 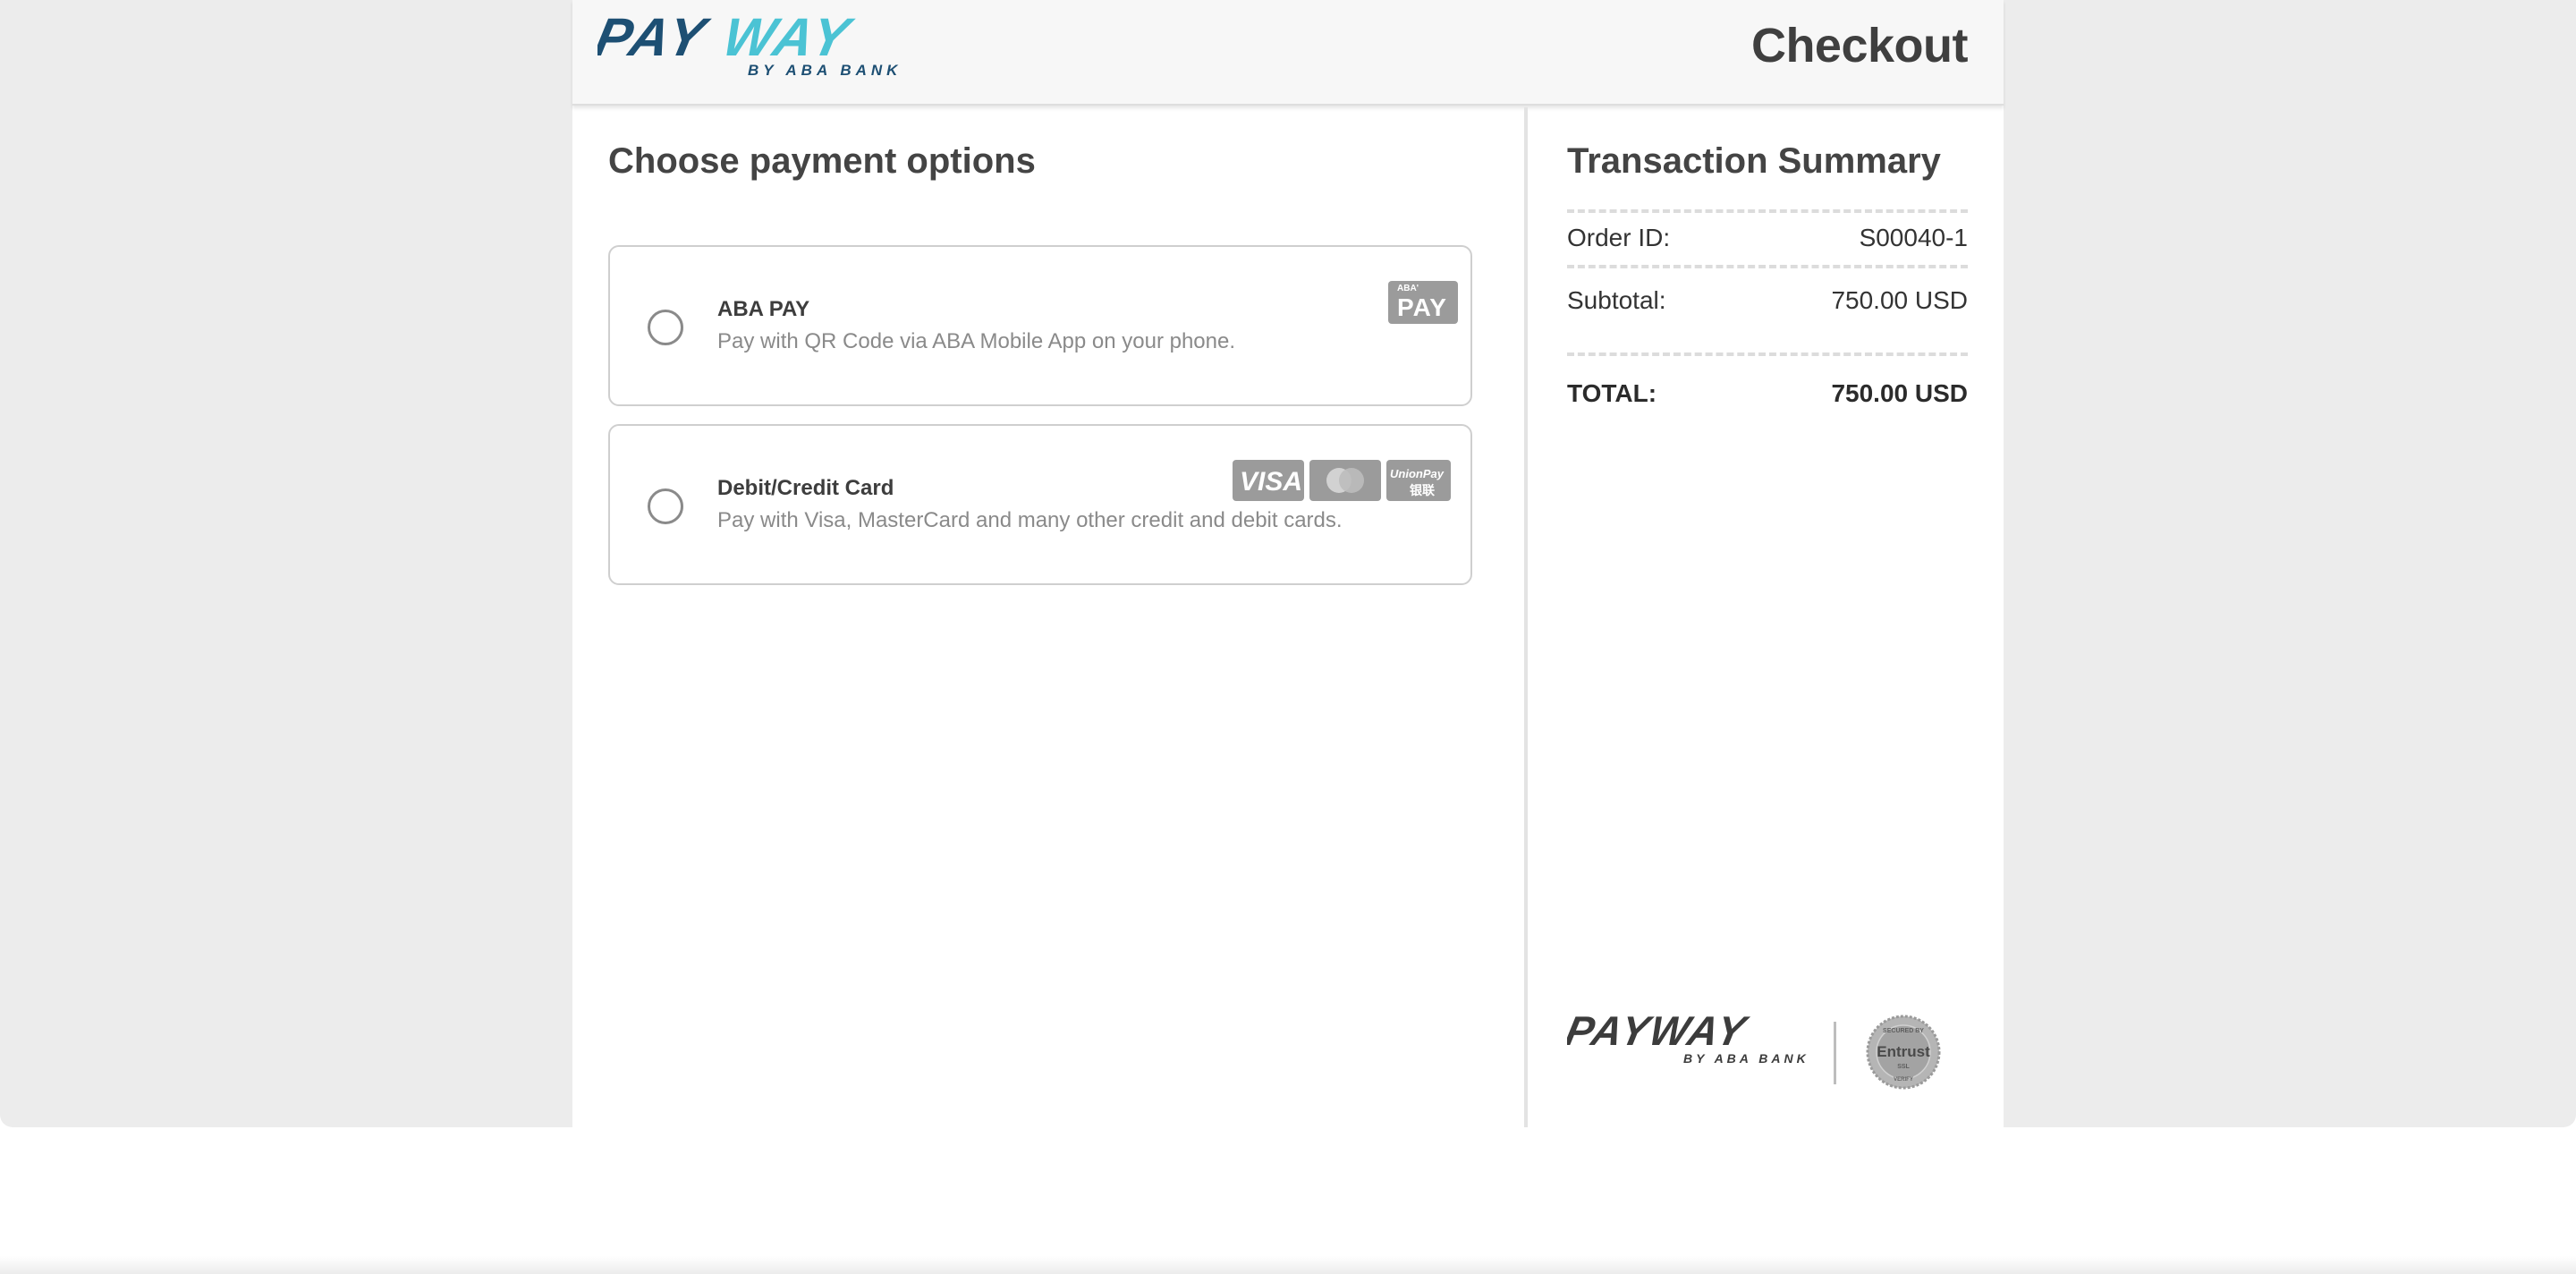 I want to click on entrust-seal-icon: SECURED BY Entrust SSL VERIFY, so click(x=1903, y=1052).